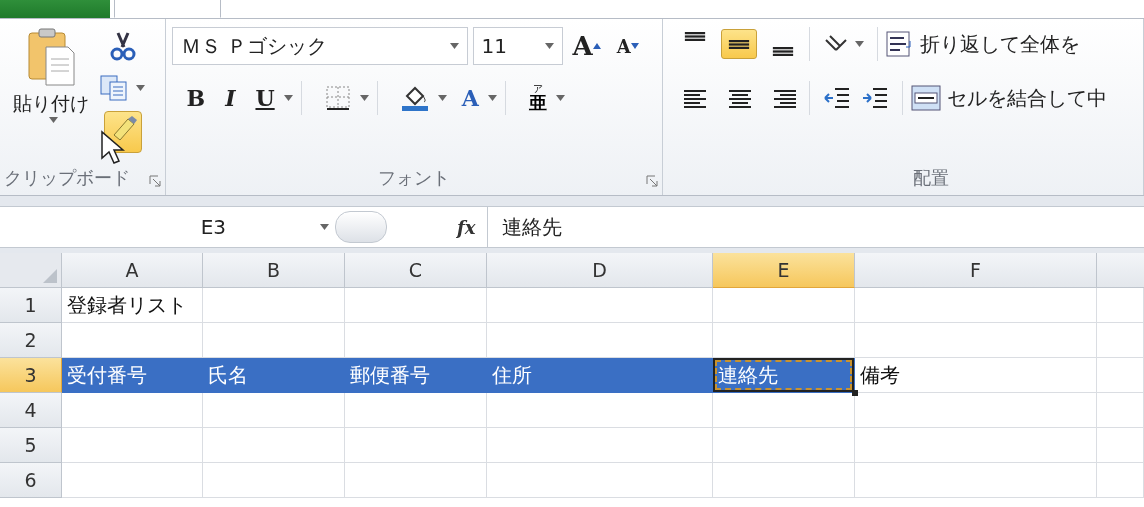 The width and height of the screenshot is (1144, 507). I want to click on row-header: 5, so click(31, 445).